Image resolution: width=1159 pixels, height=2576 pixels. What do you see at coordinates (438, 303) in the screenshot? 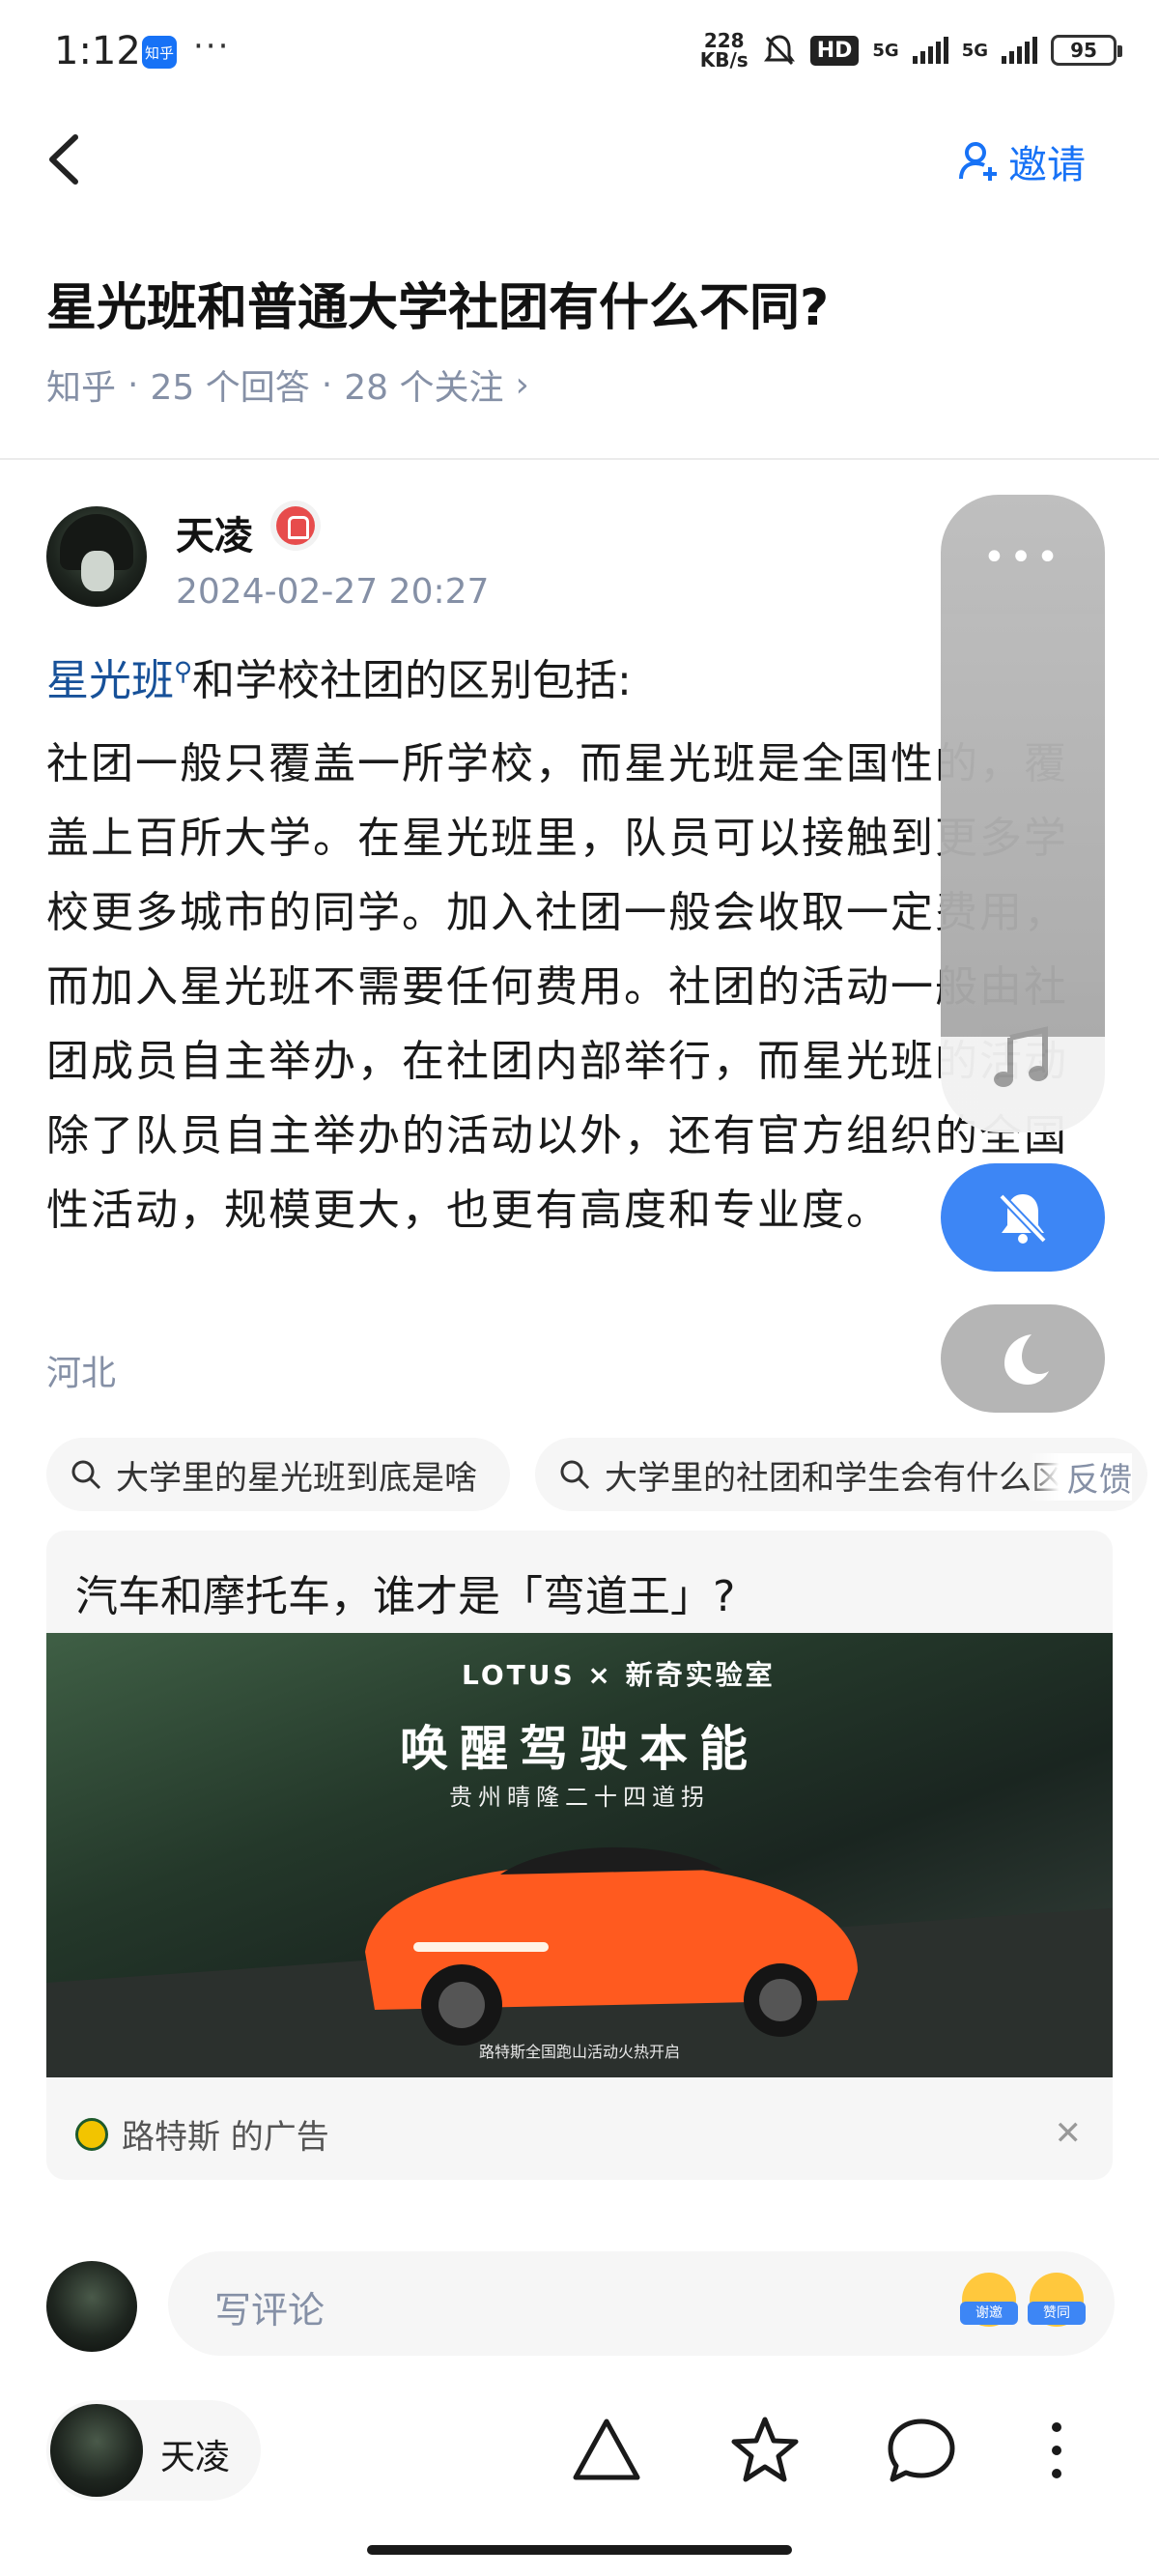
I see `question-title: 星光班和普通大学社团有什么不同?` at bounding box center [438, 303].